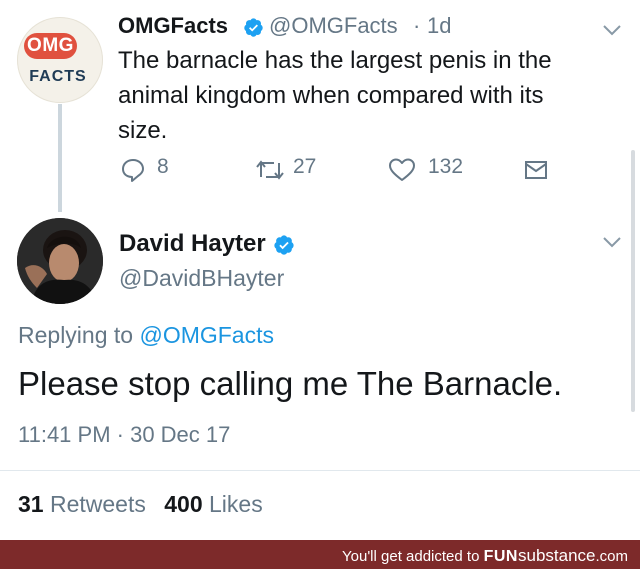 The height and width of the screenshot is (569, 640). Describe the element at coordinates (206, 335) in the screenshot. I see `replying-to-link: @OMGFacts` at that location.